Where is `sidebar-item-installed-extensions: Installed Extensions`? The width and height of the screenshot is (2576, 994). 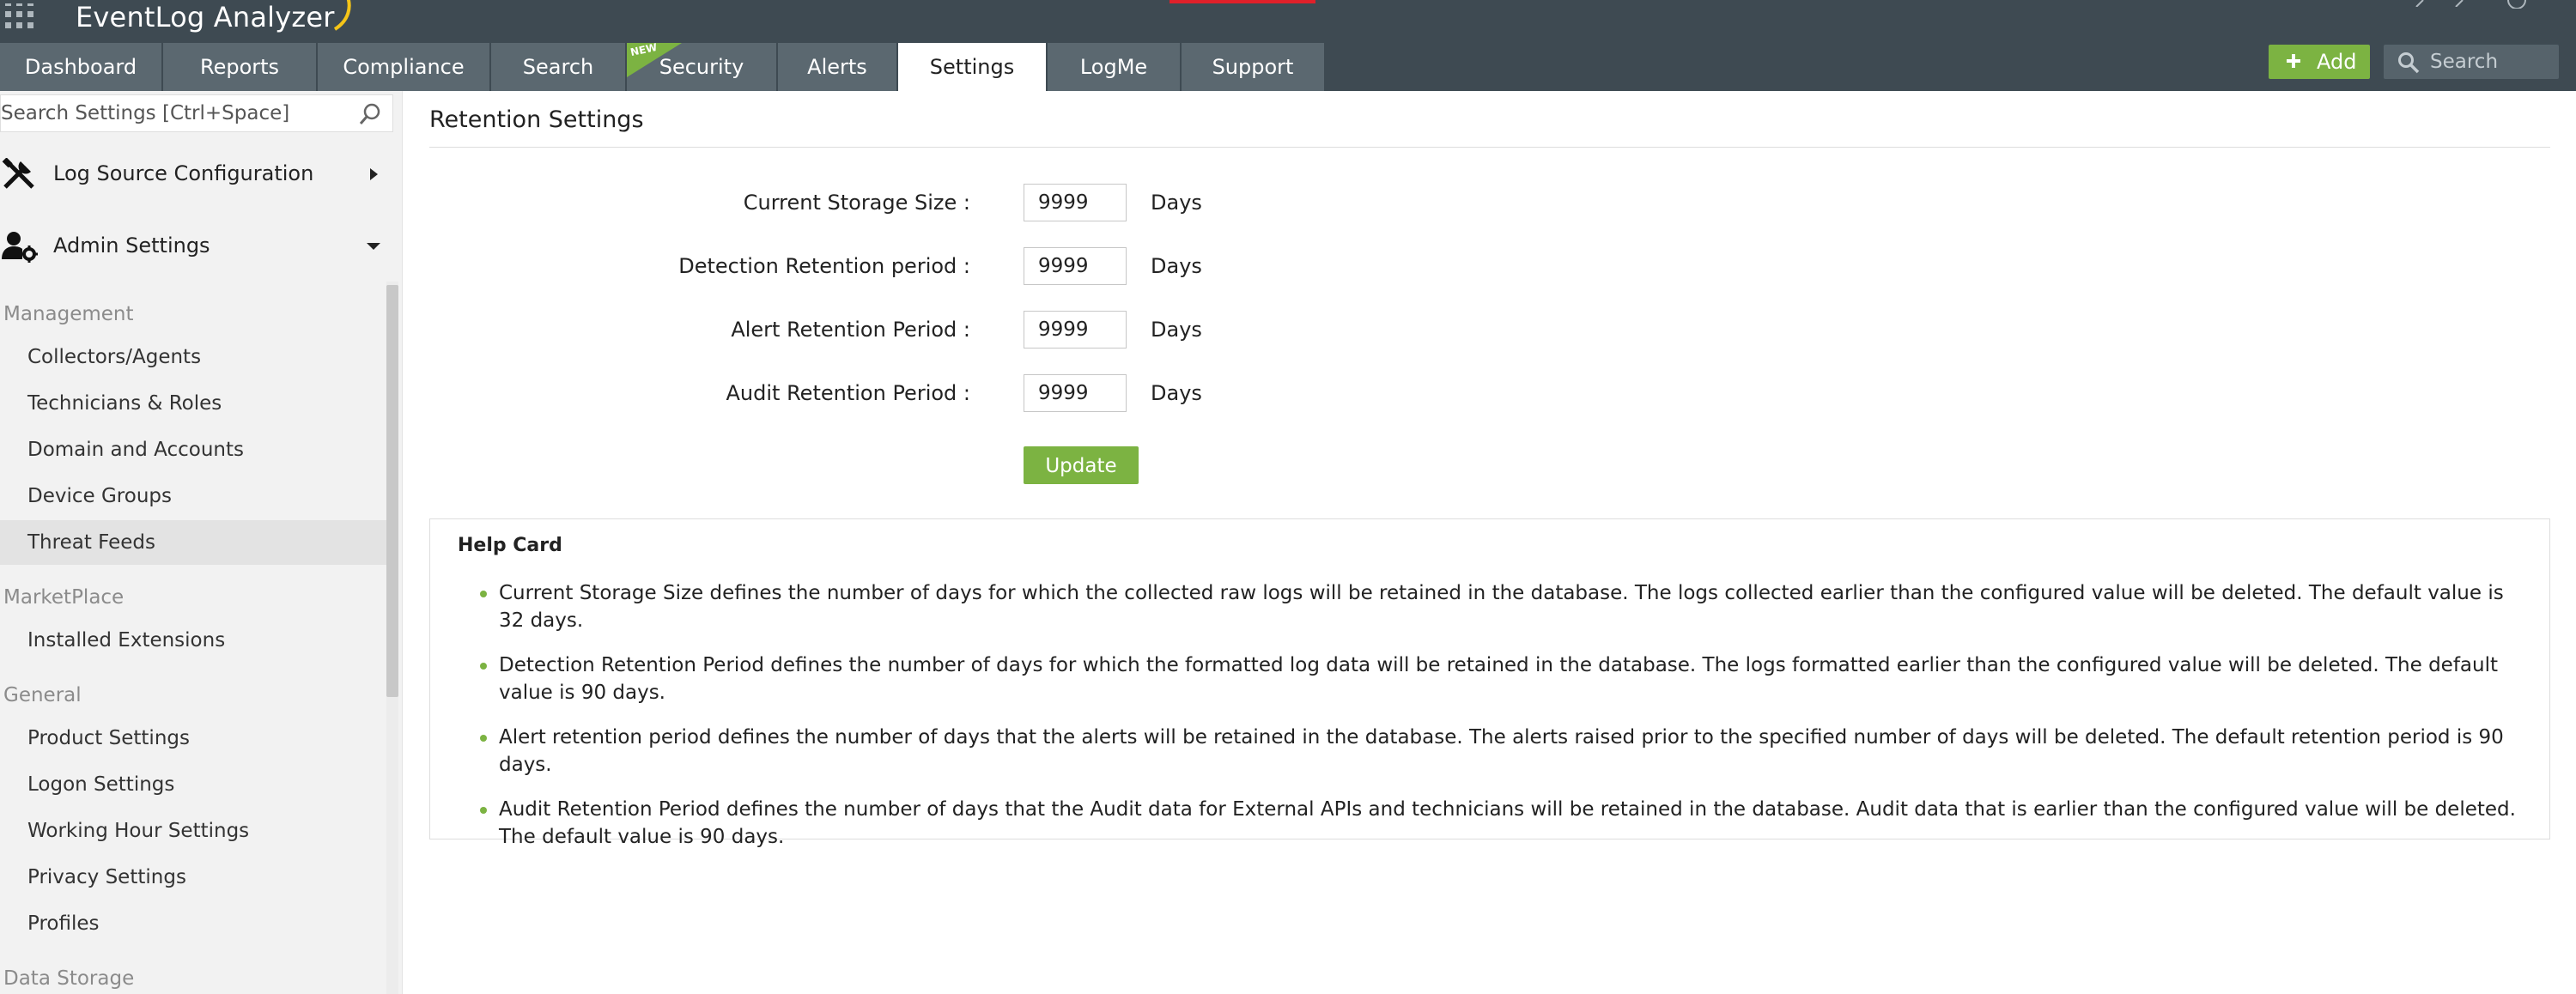
sidebar-item-installed-extensions: Installed Extensions is located at coordinates (193, 640).